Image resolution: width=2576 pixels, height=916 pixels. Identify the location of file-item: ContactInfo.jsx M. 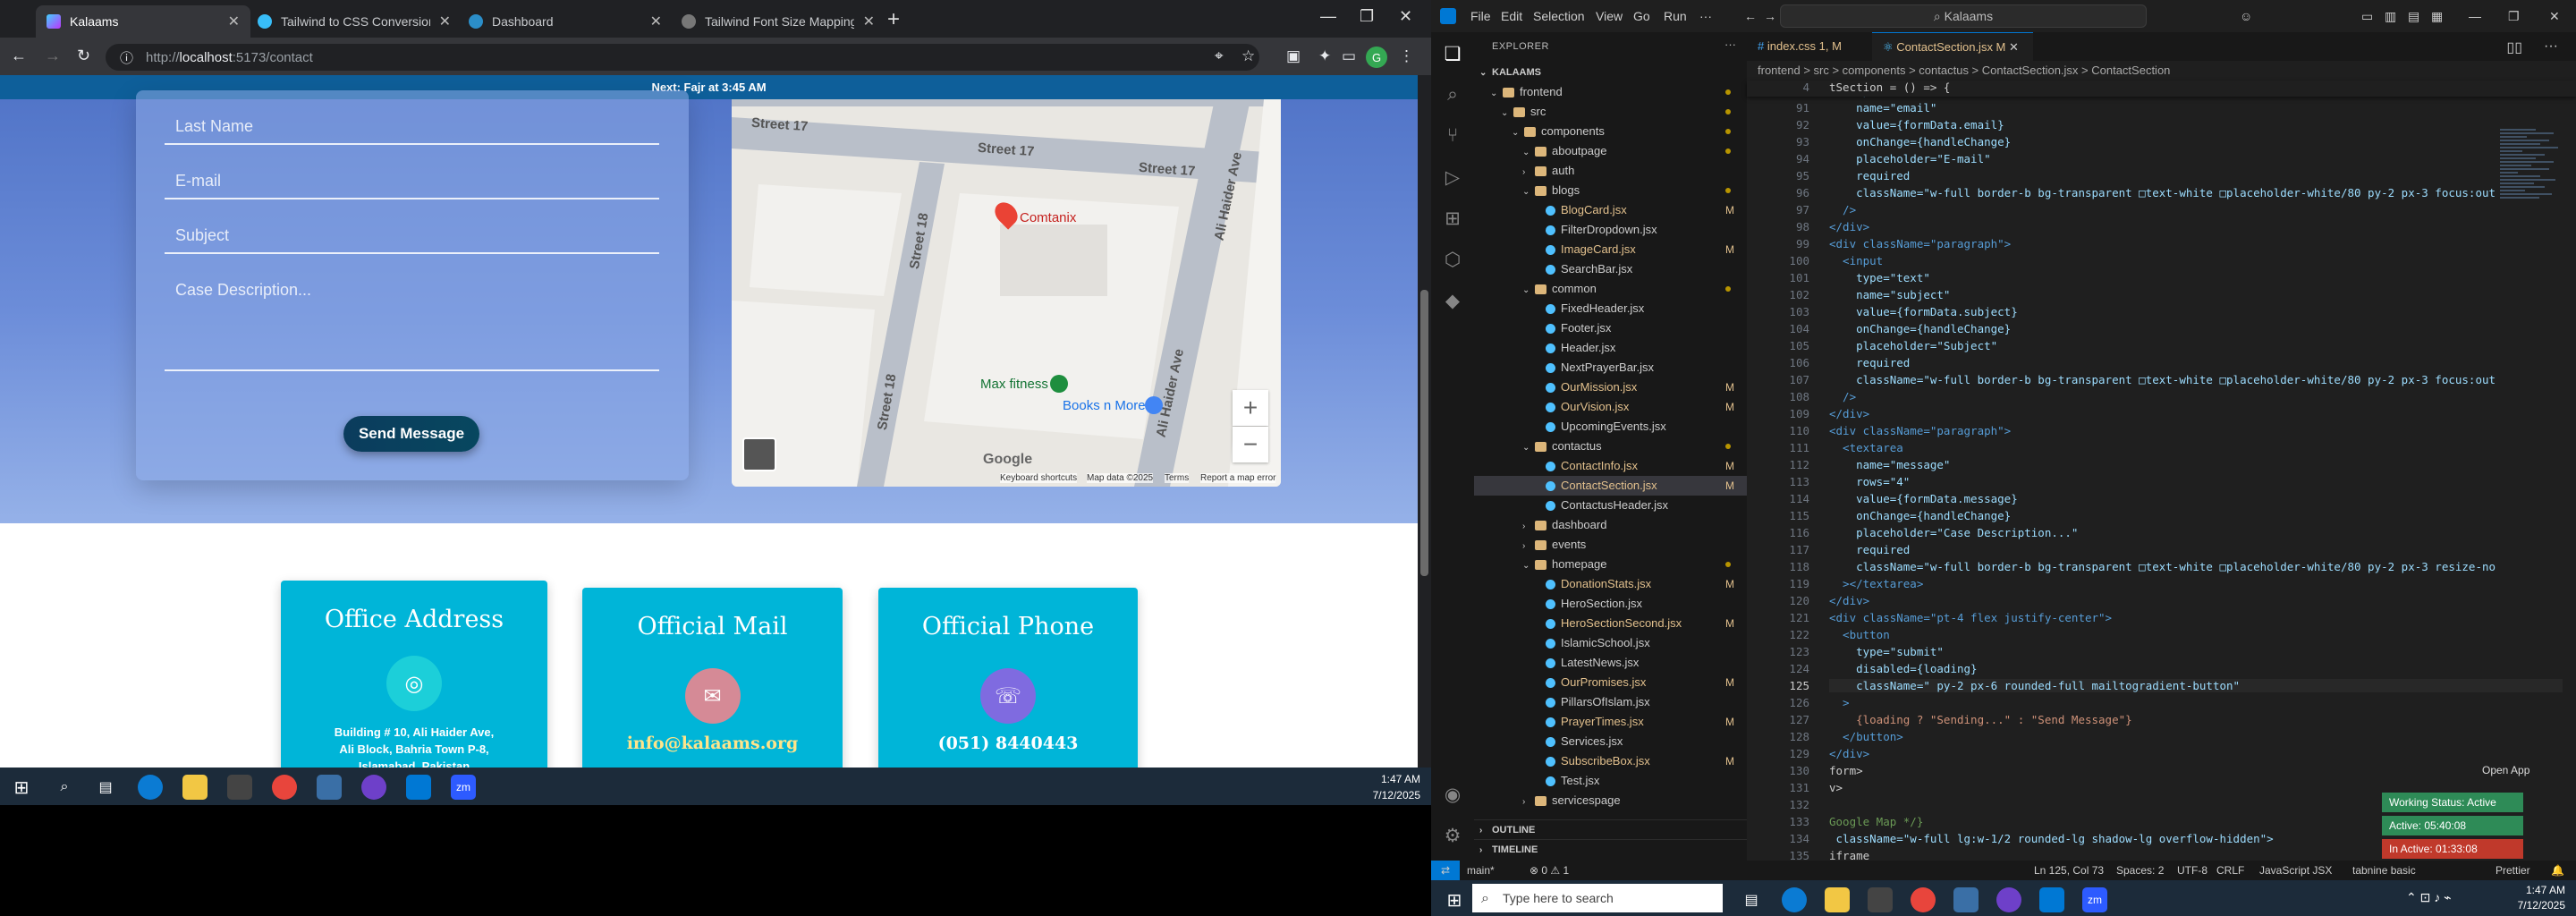
(1610, 466).